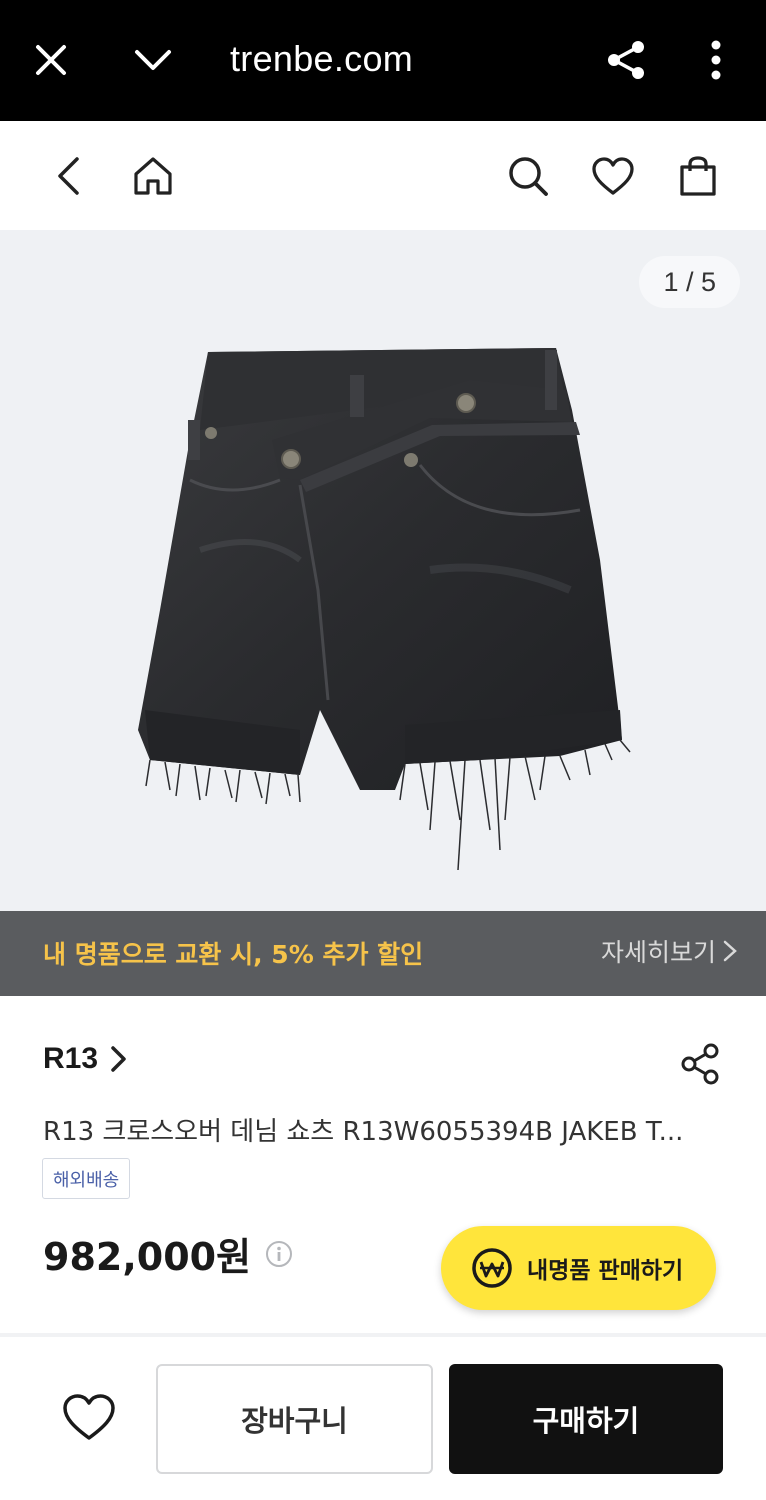  I want to click on promo-more-link: 자세히보기, so click(669, 951).